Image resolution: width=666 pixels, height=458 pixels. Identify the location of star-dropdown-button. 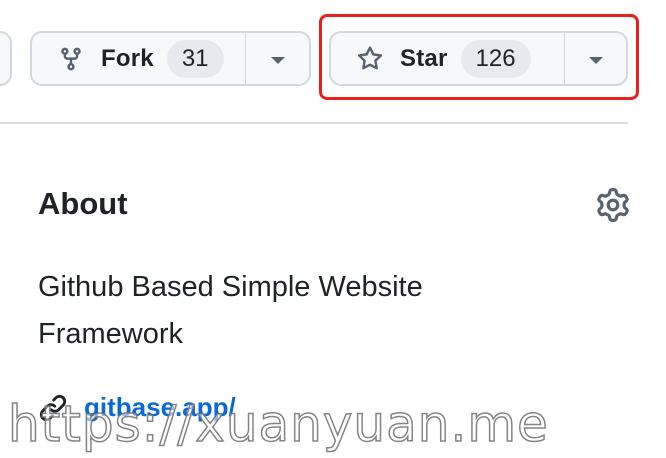
(596, 58).